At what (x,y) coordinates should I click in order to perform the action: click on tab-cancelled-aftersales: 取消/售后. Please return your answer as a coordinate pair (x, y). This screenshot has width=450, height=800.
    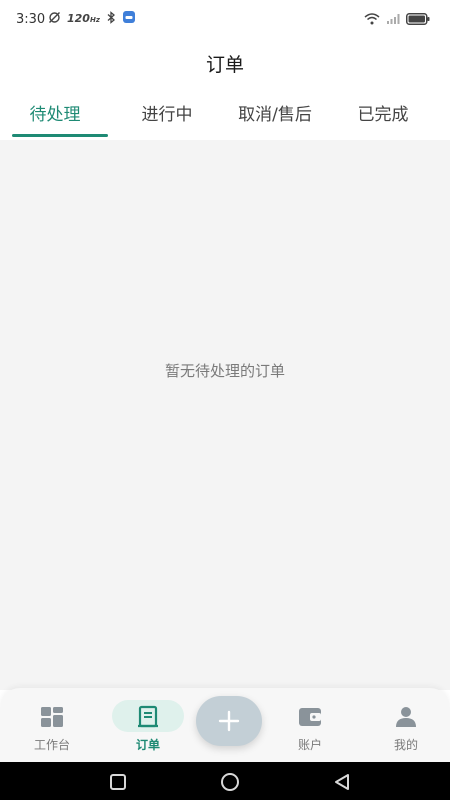
    Looking at the image, I should click on (275, 112).